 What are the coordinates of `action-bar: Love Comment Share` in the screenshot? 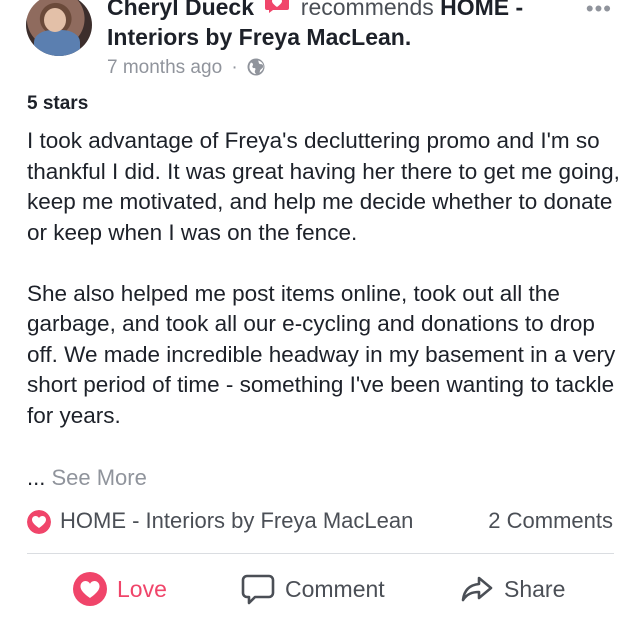 It's located at (320, 589).